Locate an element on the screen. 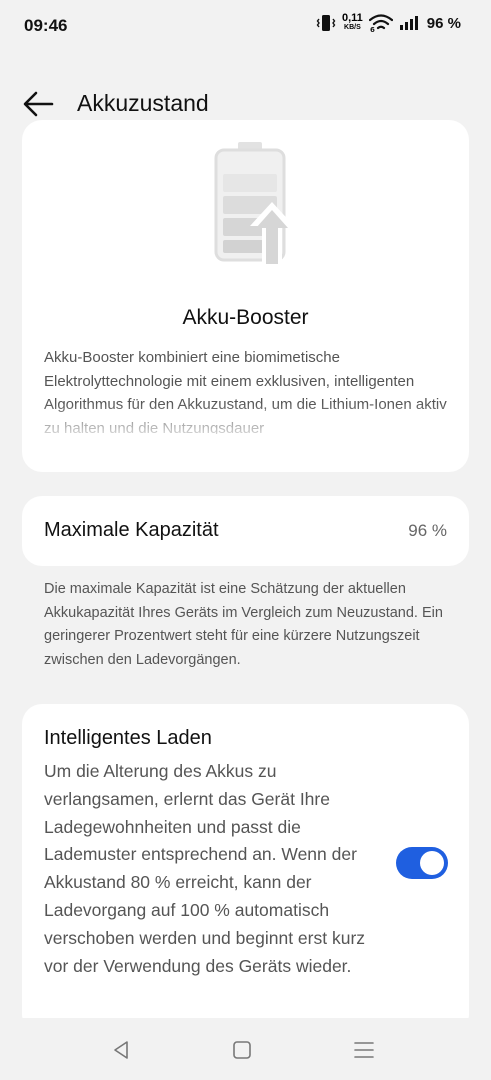 This screenshot has width=491, height=1080. smart-charging-title: Intelligentes Laden is located at coordinates (128, 738).